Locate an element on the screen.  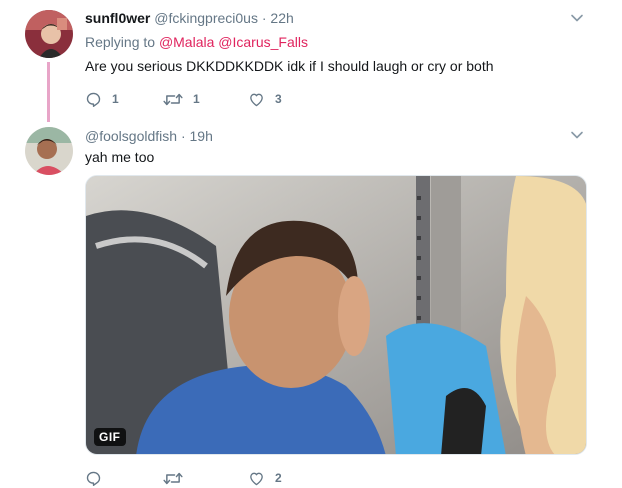
tweet-header: @foolsgoldfish · 19h is located at coordinates (149, 136).